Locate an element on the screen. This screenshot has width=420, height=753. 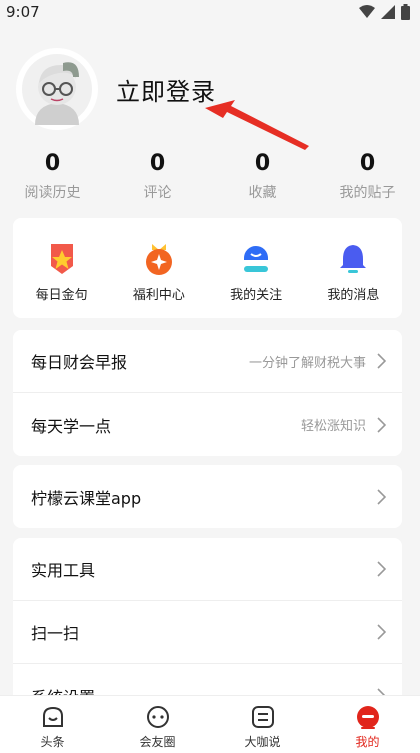
quick-label: 我的消息 is located at coordinates (353, 295).